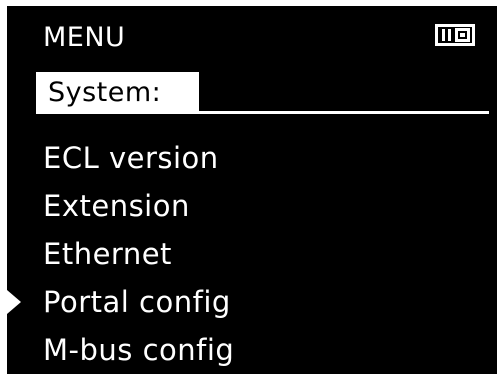 This screenshot has height=374, width=504. I want to click on menu-item-ethernet: Ethernet, so click(252, 254).